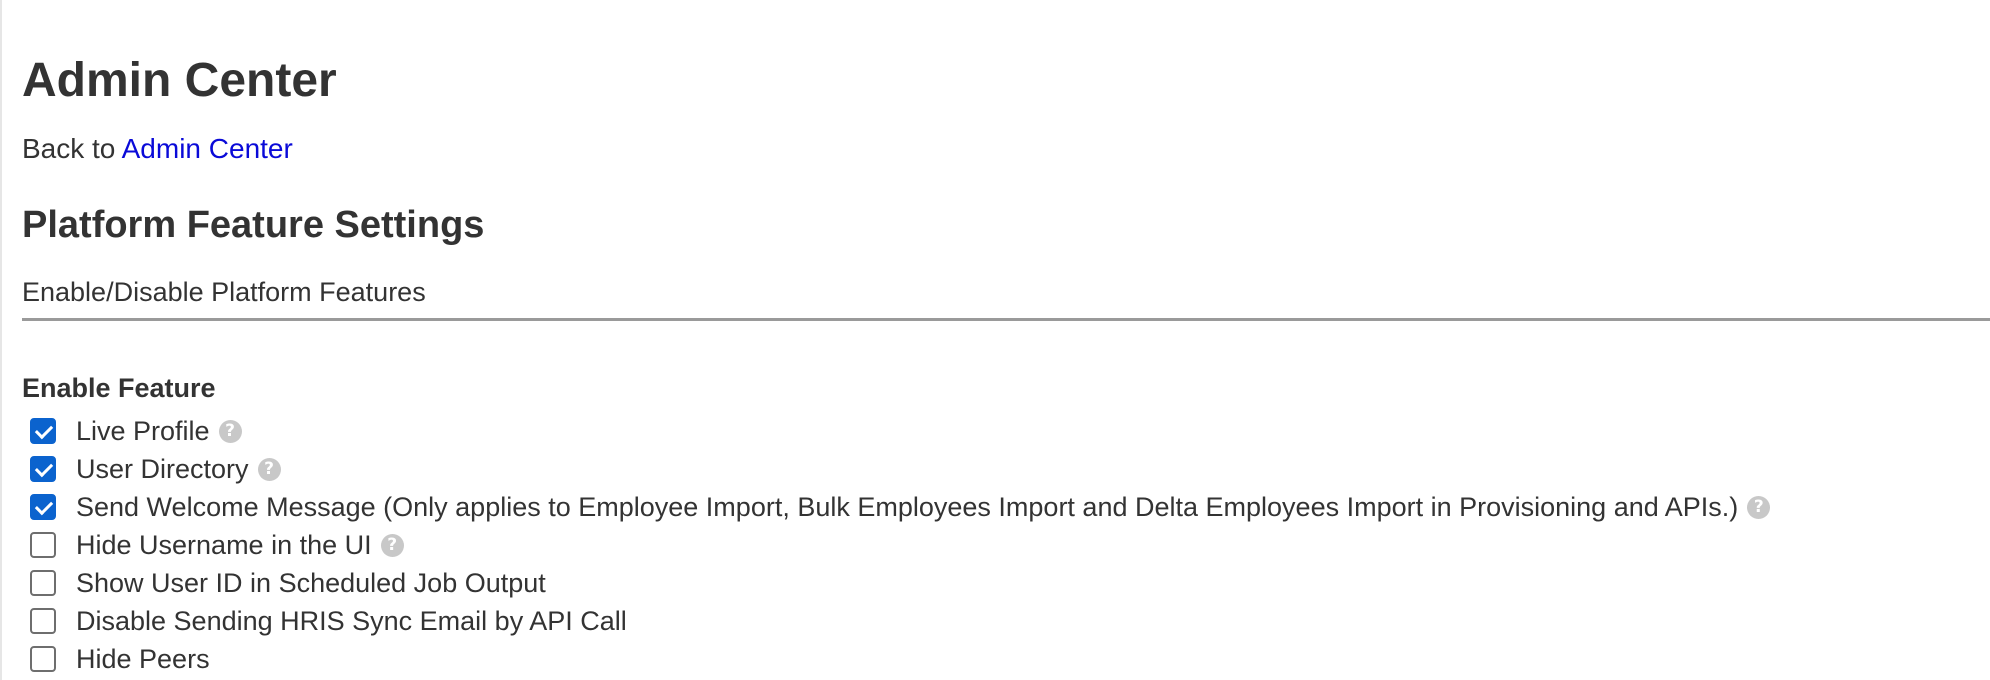 This screenshot has width=1990, height=680. Describe the element at coordinates (143, 430) in the screenshot. I see `feature-label: Live Profile` at that location.